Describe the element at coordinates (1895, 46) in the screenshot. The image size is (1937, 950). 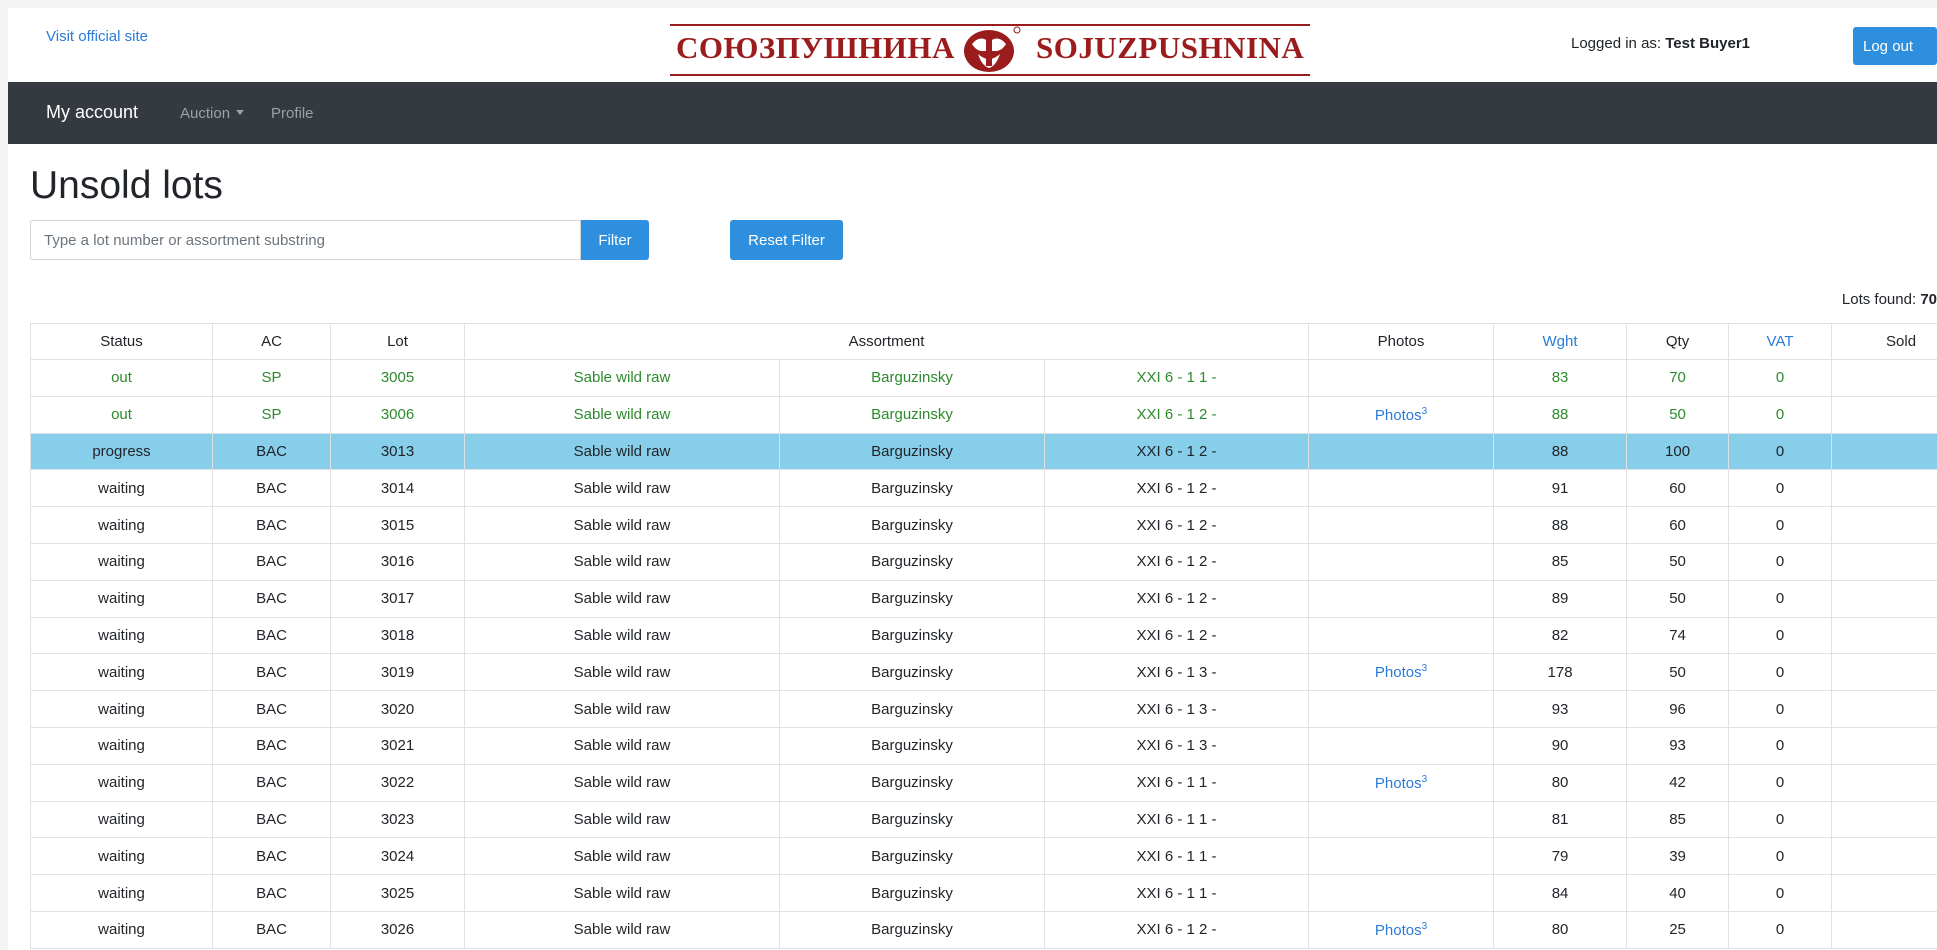
I see `logout-button: Log out` at that location.